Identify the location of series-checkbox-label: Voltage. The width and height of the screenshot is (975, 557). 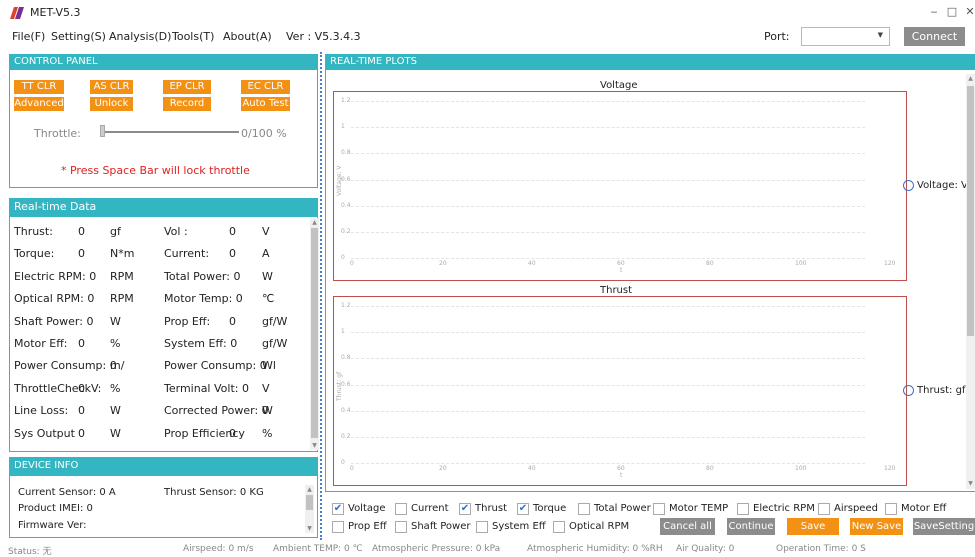
(367, 508).